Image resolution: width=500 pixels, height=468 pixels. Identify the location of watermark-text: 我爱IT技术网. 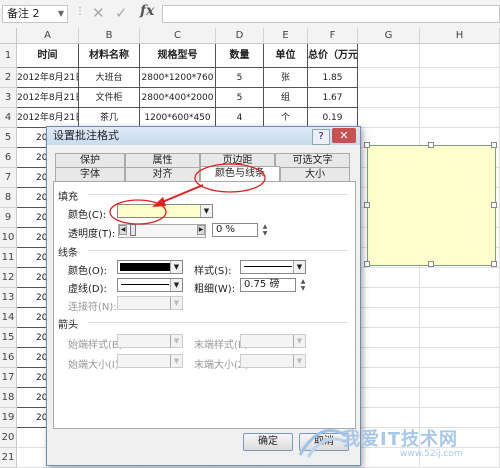
(400, 439).